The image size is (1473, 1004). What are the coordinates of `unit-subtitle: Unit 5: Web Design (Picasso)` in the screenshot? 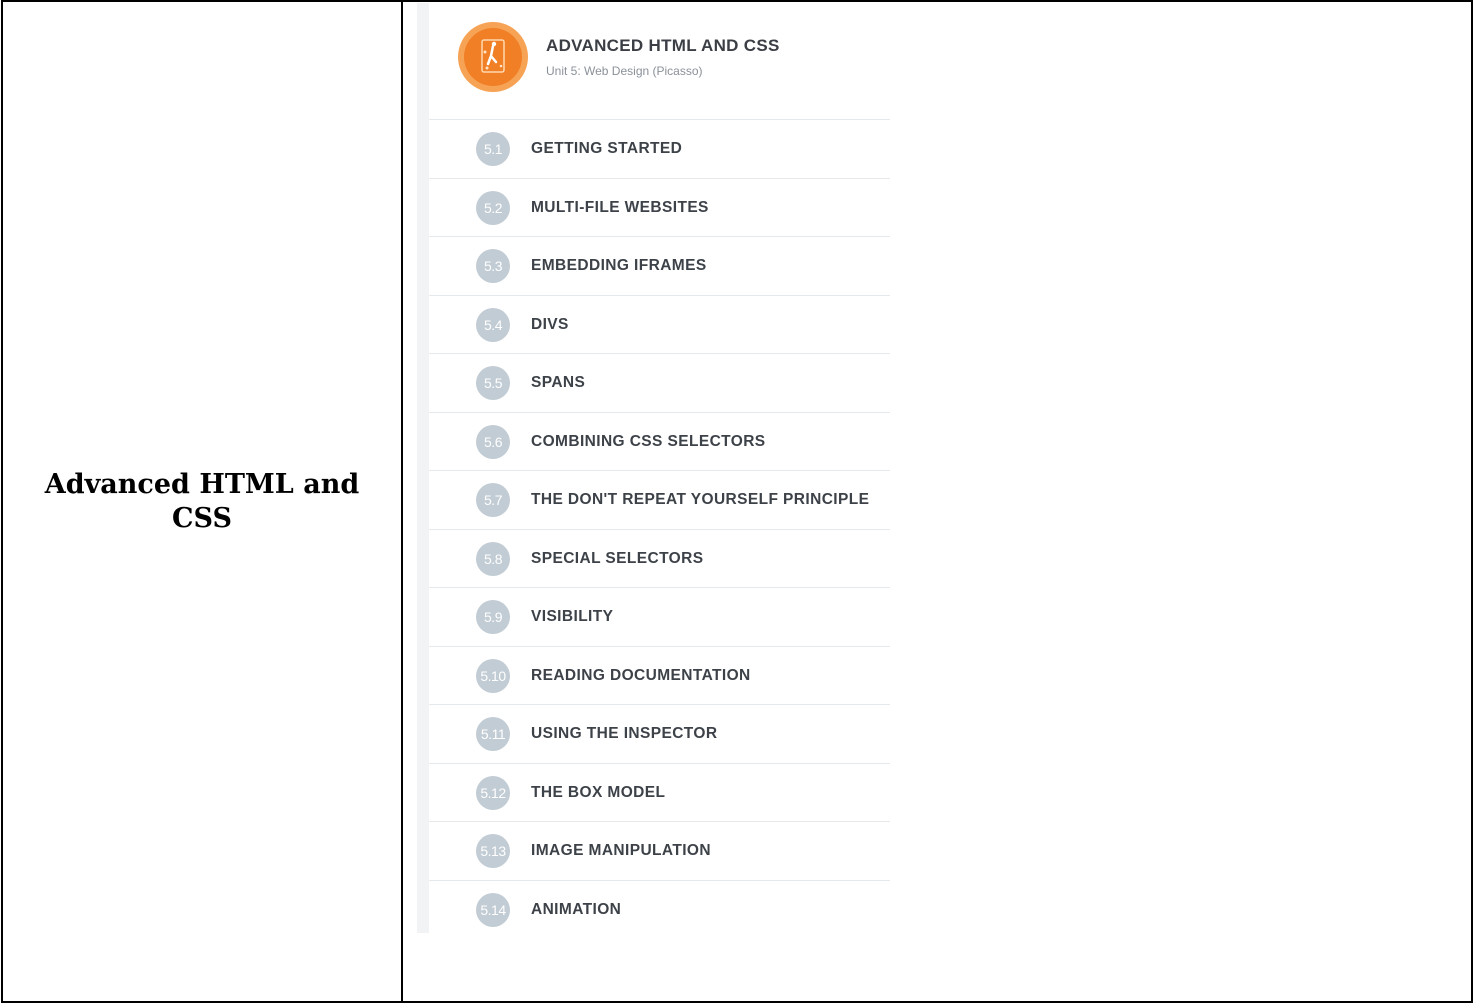 It's located at (624, 71).